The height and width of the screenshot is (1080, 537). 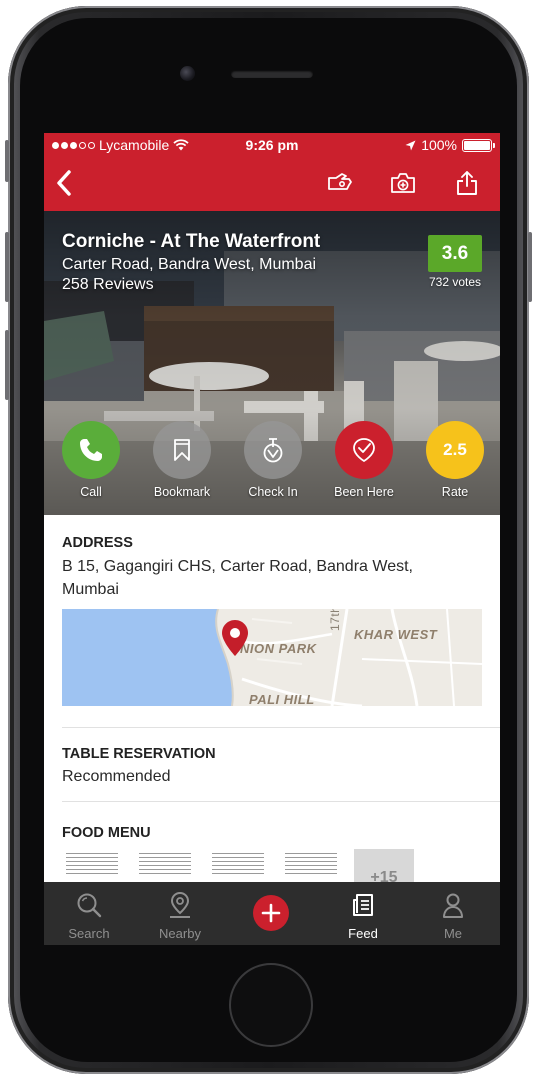 I want to click on add-icon, so click(x=271, y=913).